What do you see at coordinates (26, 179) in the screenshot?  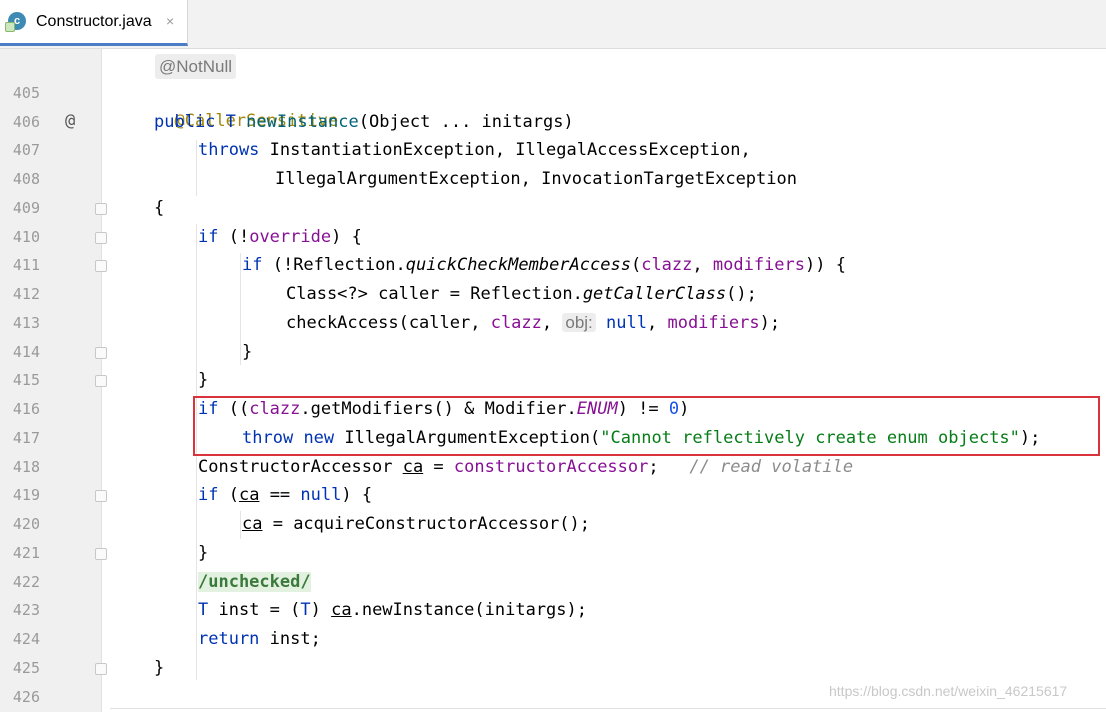 I see `line-number: 408` at bounding box center [26, 179].